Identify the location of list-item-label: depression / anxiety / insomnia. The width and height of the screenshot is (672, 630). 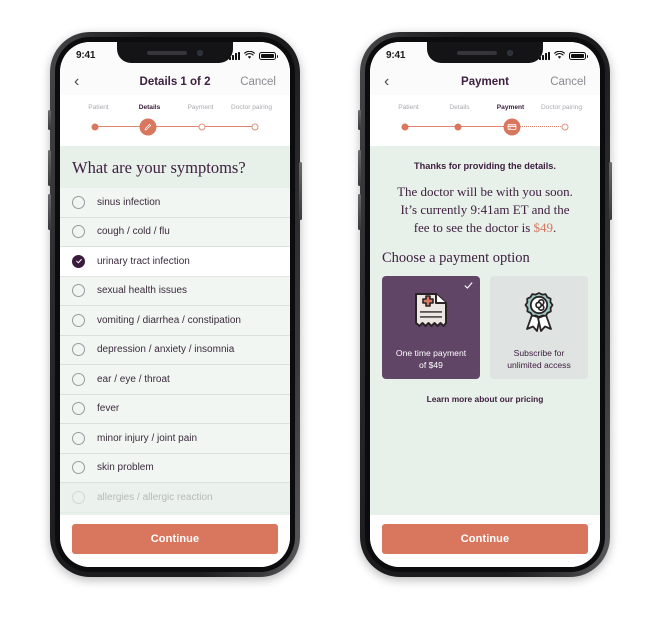
(166, 350).